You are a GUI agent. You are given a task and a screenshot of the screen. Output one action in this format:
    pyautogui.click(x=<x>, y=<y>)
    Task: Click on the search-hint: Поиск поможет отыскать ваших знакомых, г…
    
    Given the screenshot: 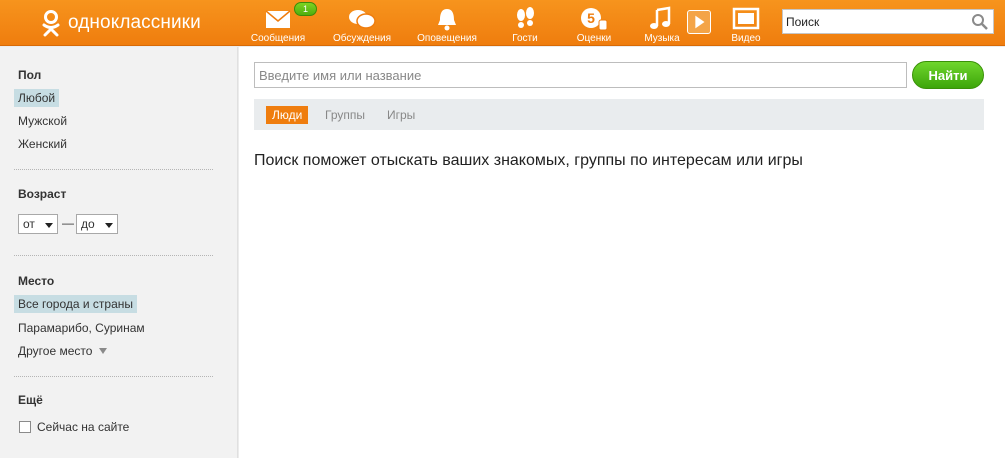 What is the action you would take?
    pyautogui.click(x=528, y=160)
    